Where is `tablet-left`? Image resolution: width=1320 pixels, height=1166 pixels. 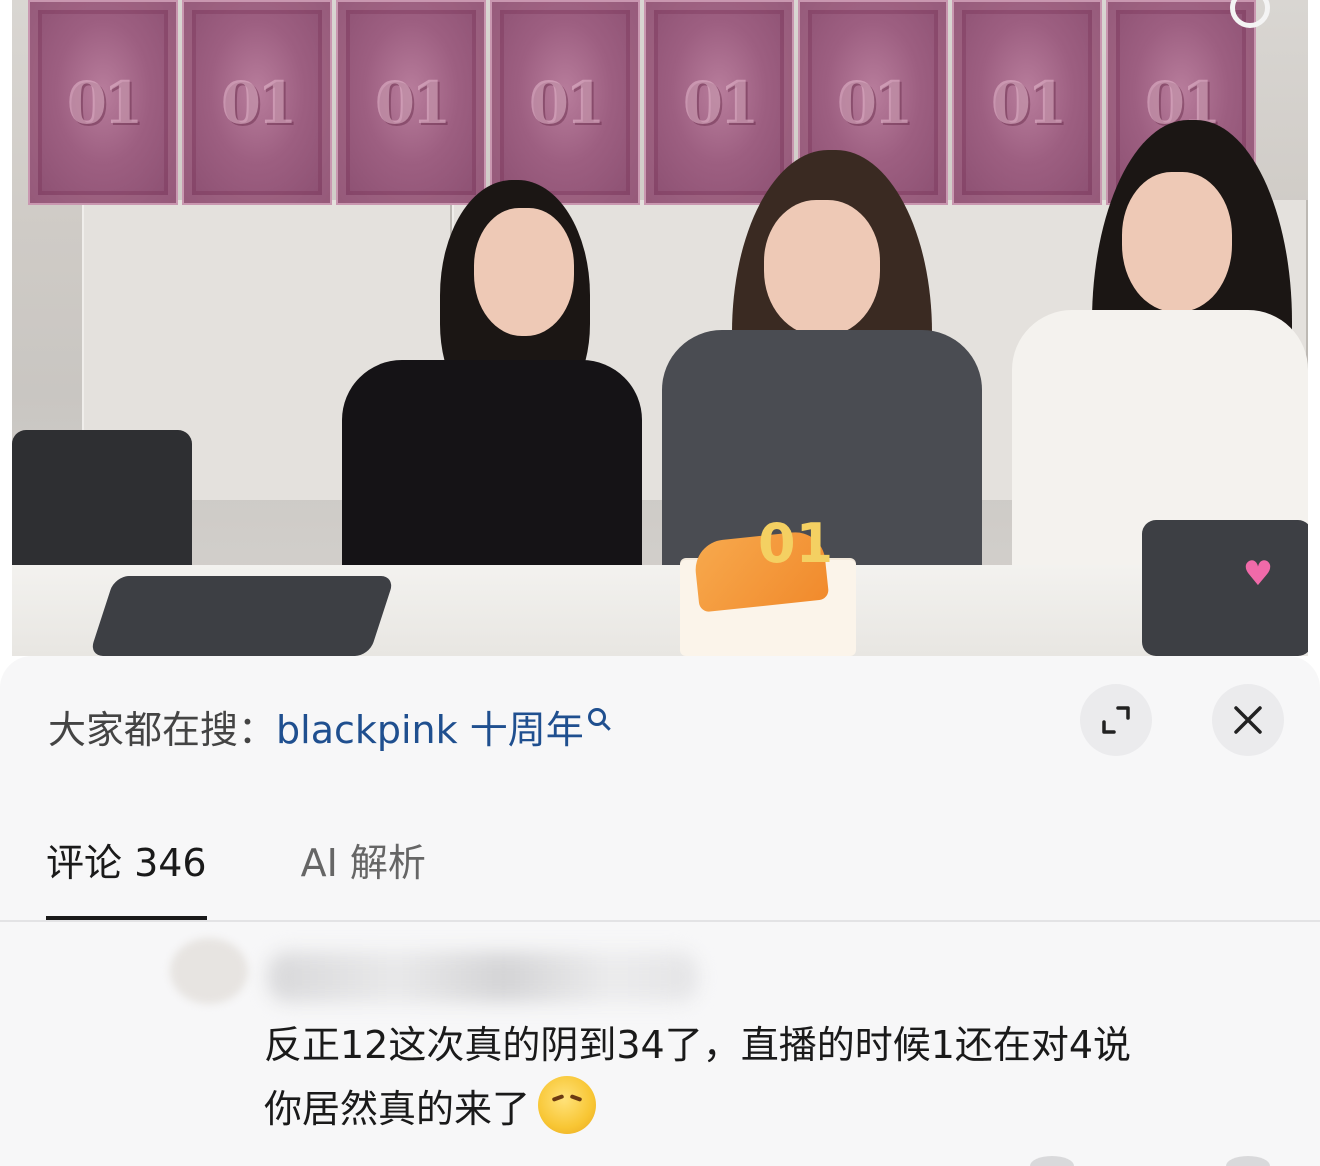
tablet-left is located at coordinates (242, 616).